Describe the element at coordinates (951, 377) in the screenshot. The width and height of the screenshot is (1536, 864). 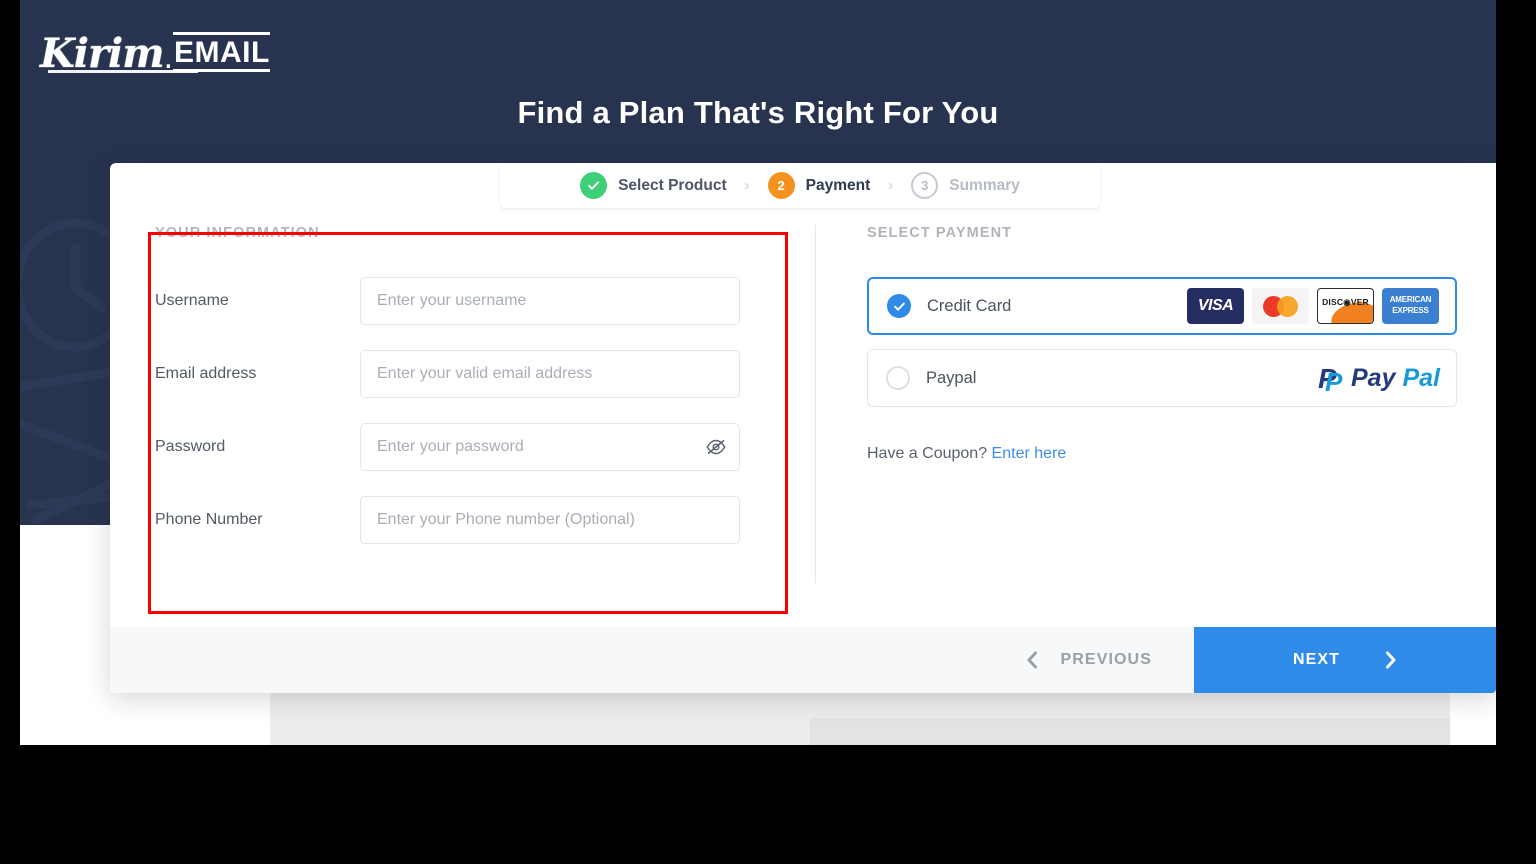
I see `paypal-label: Paypal` at that location.